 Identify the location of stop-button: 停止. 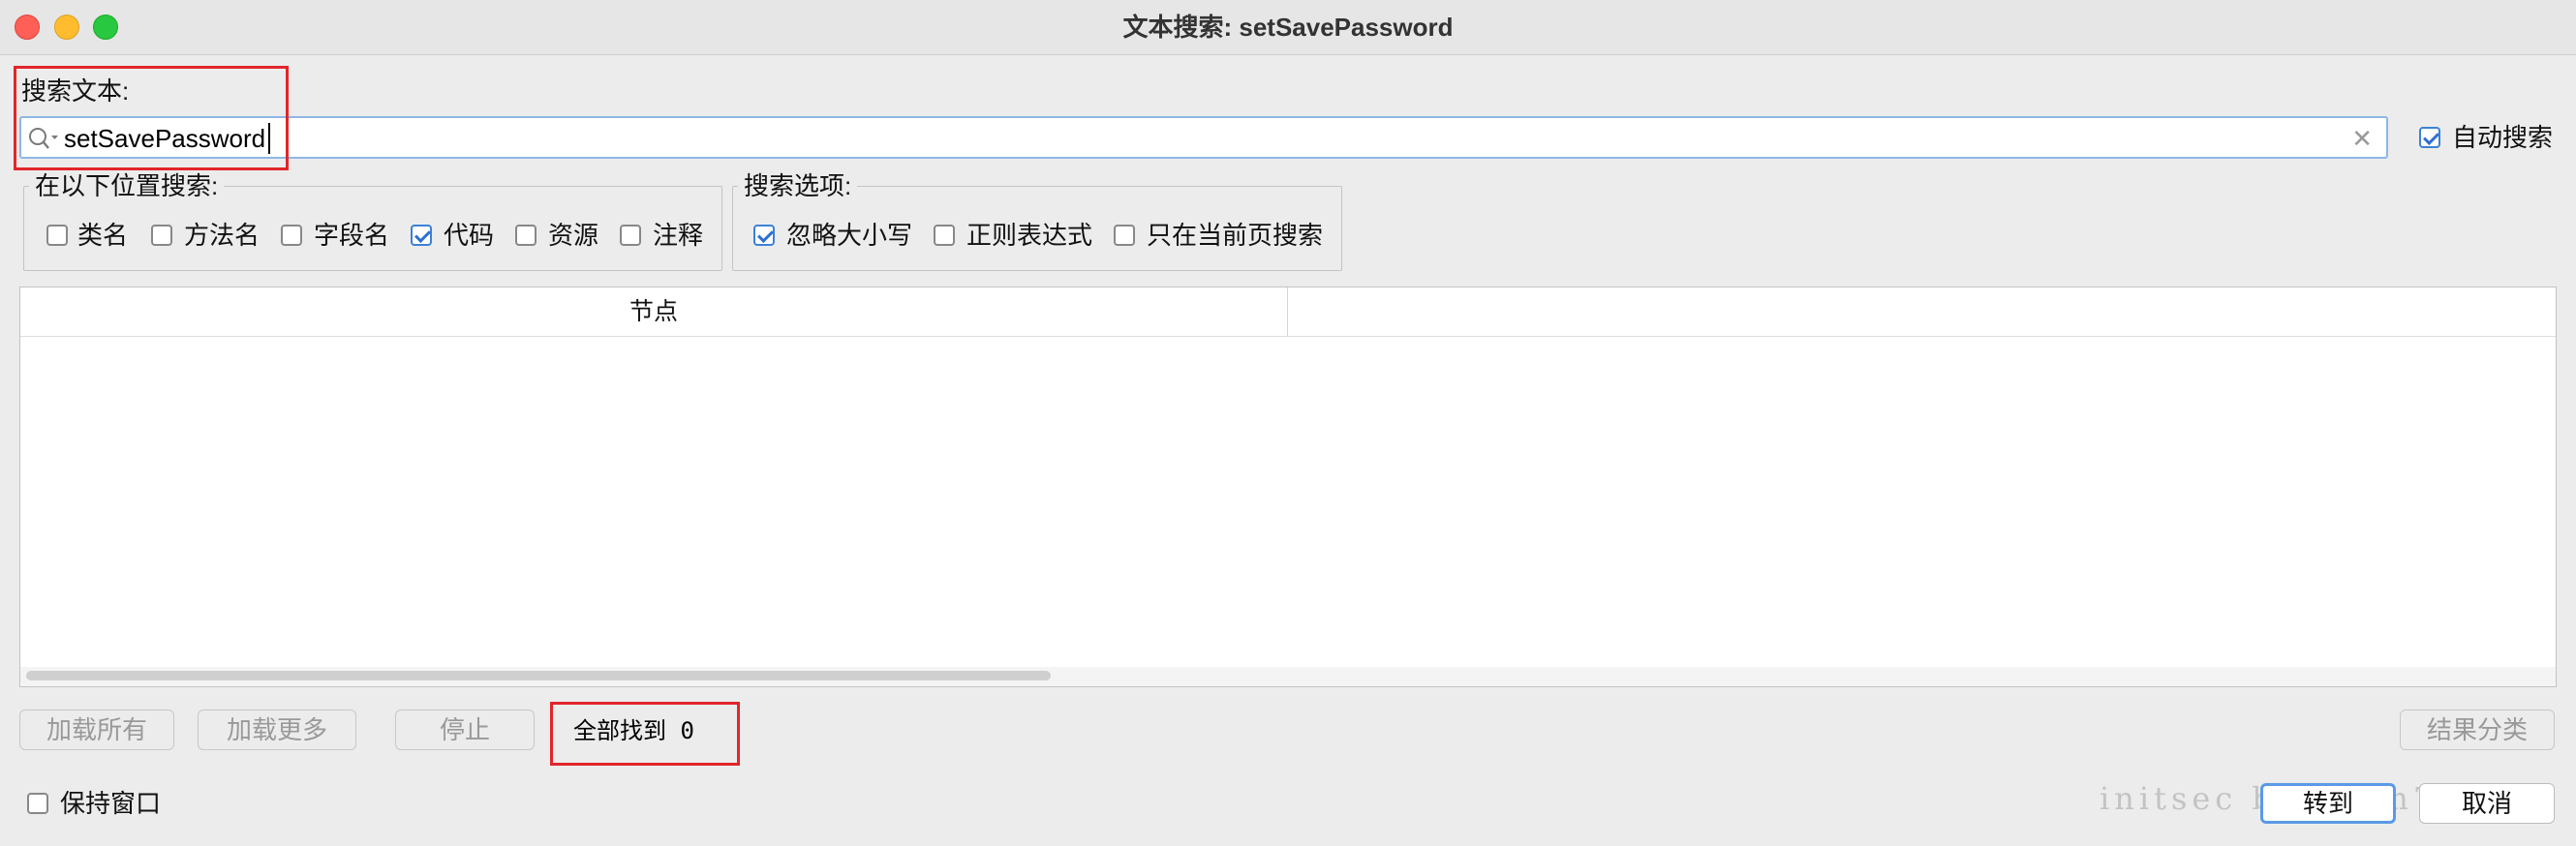
(465, 730).